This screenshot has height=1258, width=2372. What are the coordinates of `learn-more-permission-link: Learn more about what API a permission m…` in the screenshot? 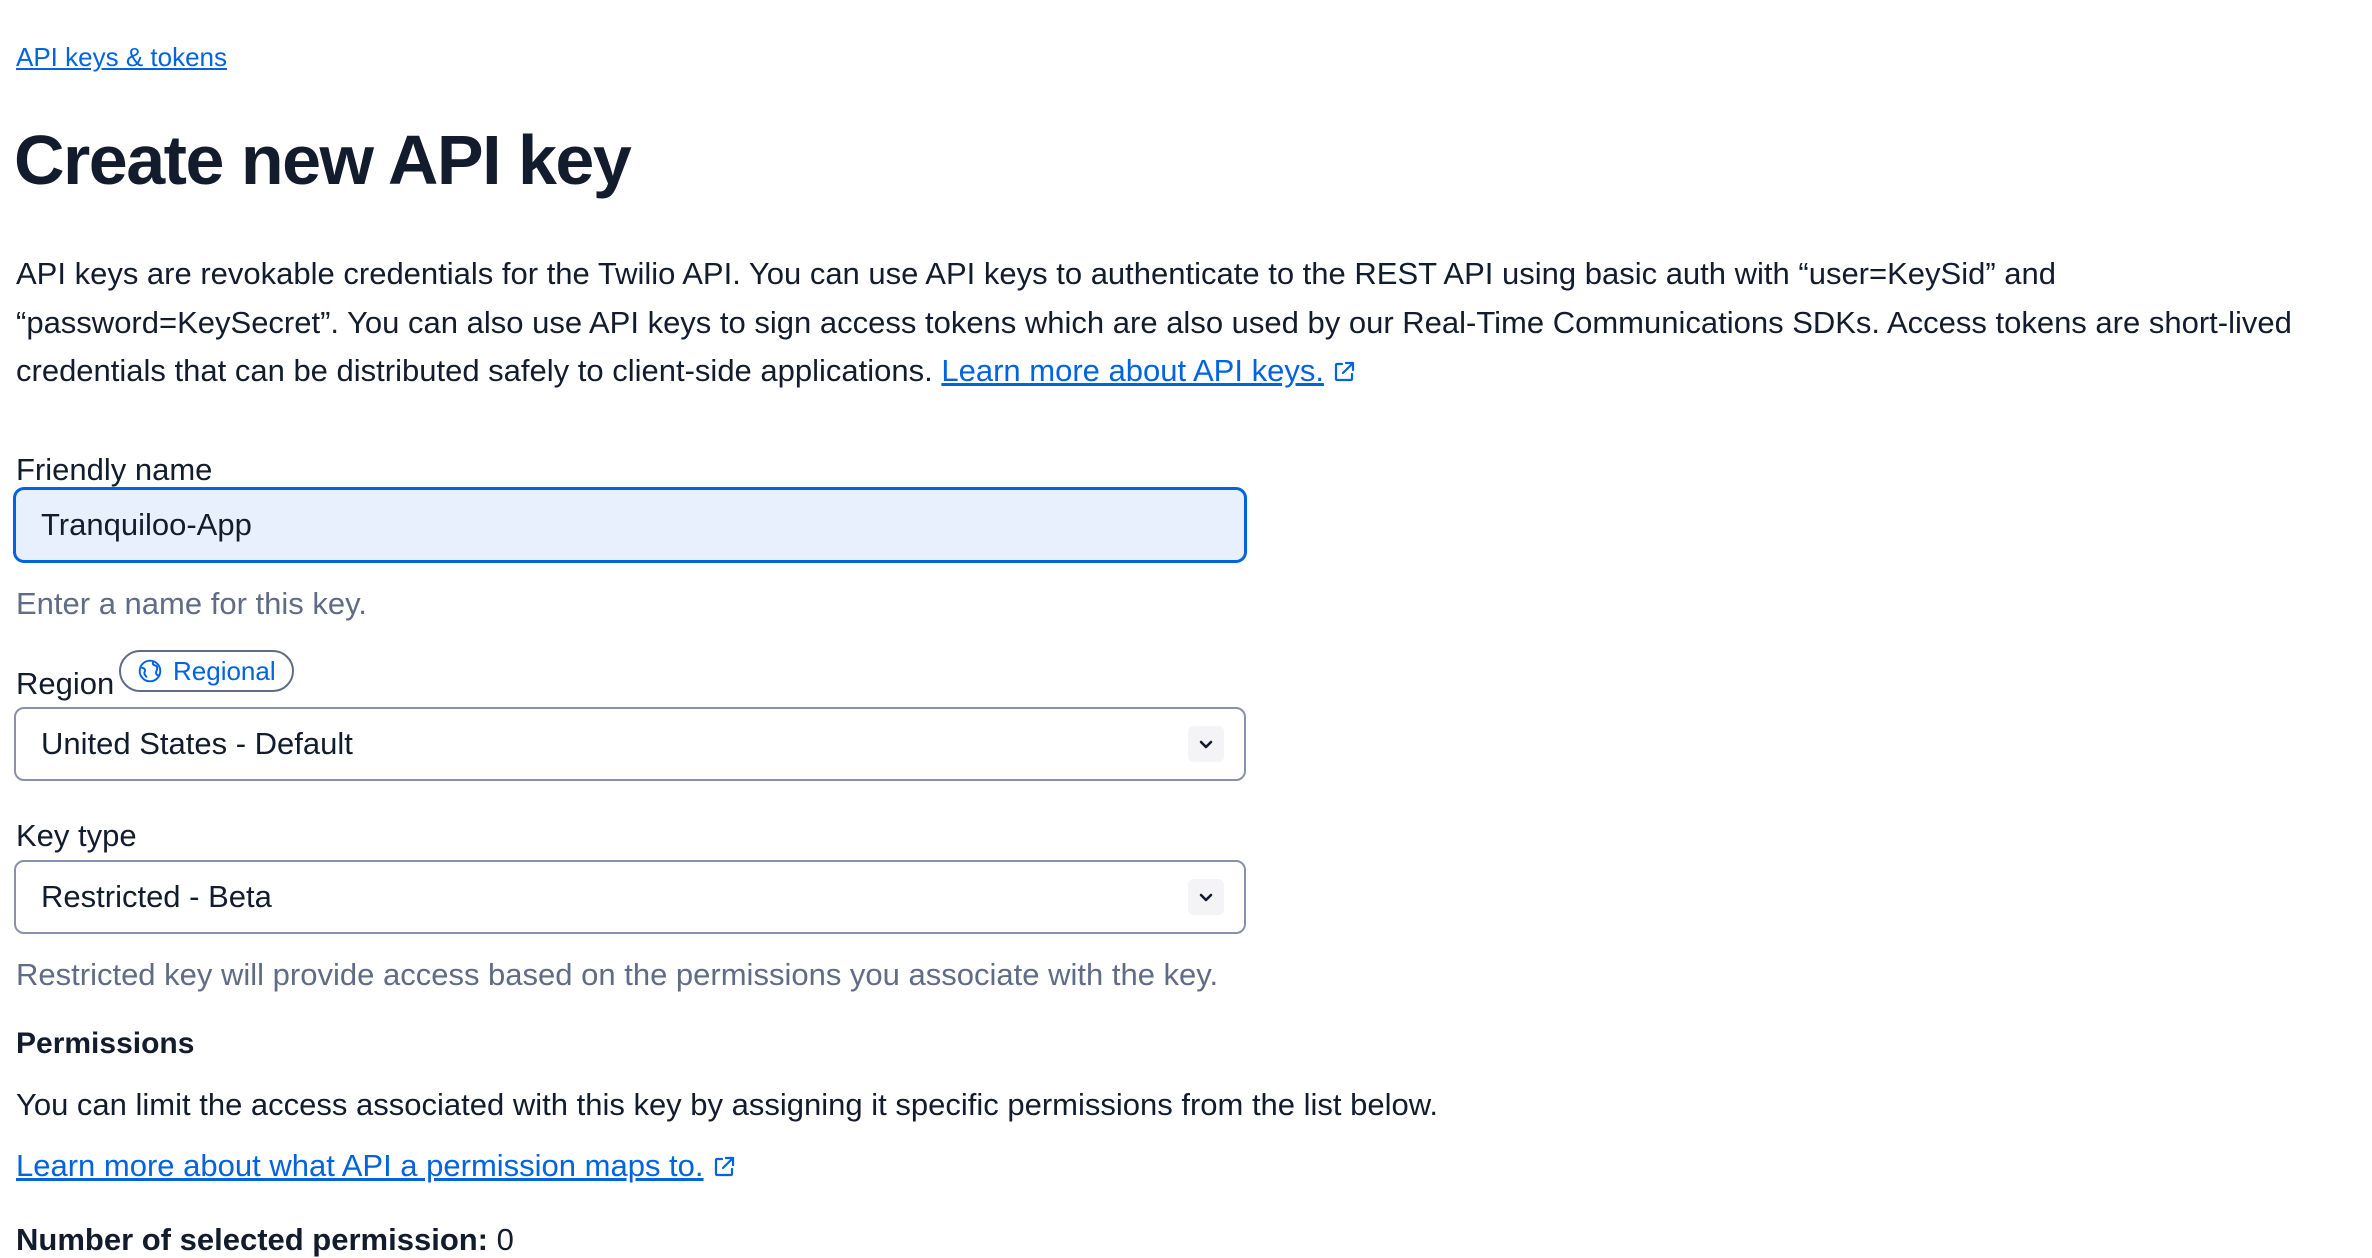 It's located at (360, 1165).